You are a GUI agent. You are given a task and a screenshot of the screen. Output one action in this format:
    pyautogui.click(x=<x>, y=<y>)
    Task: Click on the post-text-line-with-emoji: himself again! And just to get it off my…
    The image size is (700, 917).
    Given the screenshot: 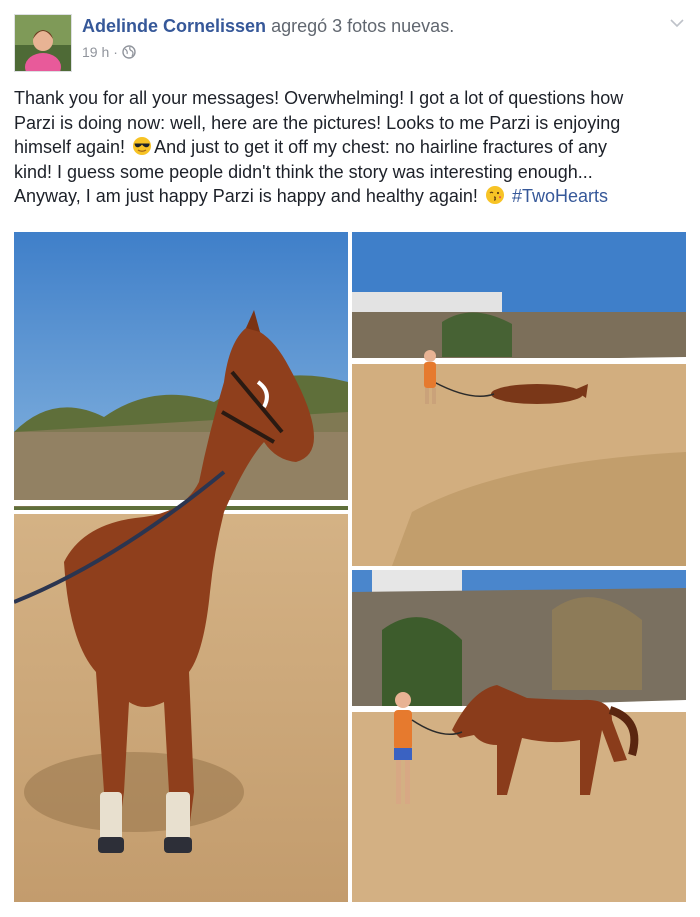 What is the action you would take?
    pyautogui.click(x=350, y=147)
    